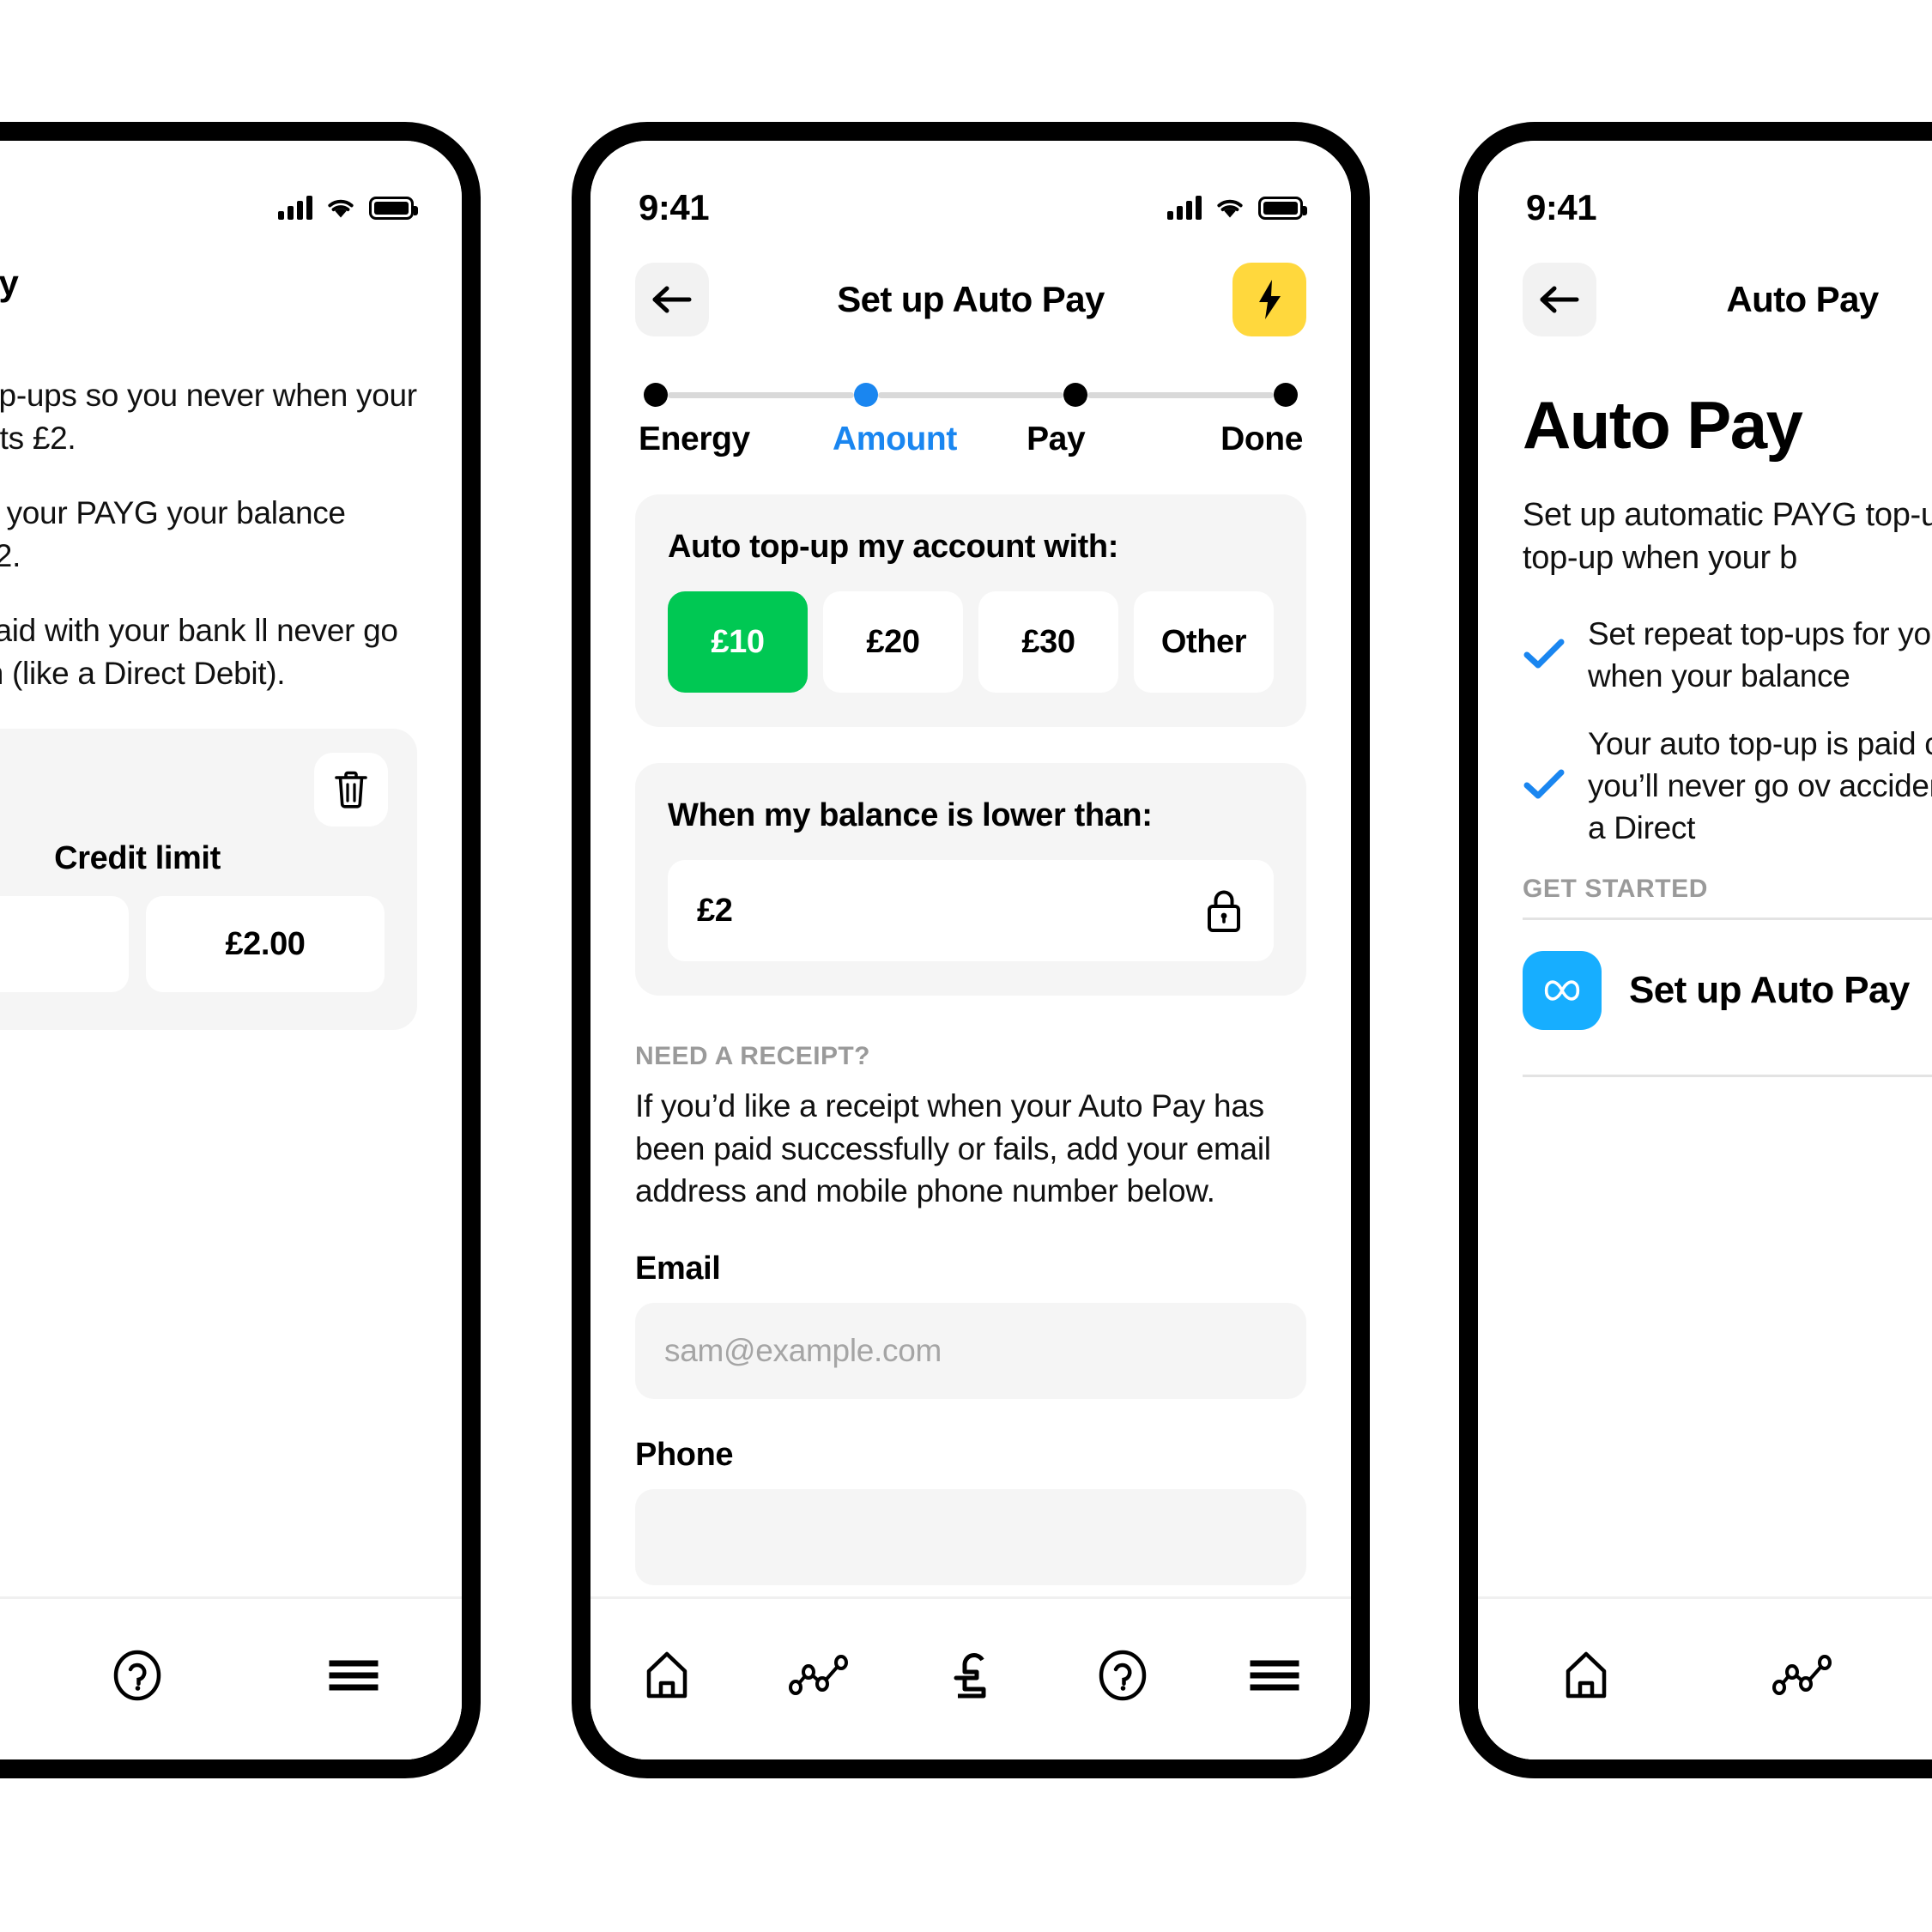 This screenshot has width=1932, height=1932. I want to click on step-label-done: Done, so click(1262, 439).